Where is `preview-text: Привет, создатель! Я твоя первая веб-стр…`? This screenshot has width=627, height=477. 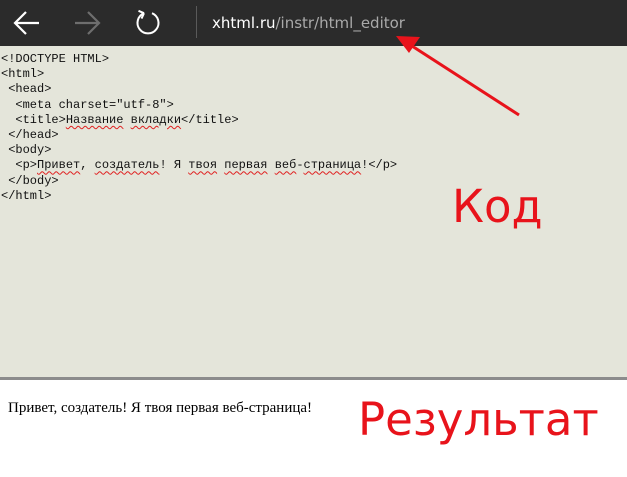
preview-text: Привет, создатель! Я твоя первая веб-стр… is located at coordinates (160, 408).